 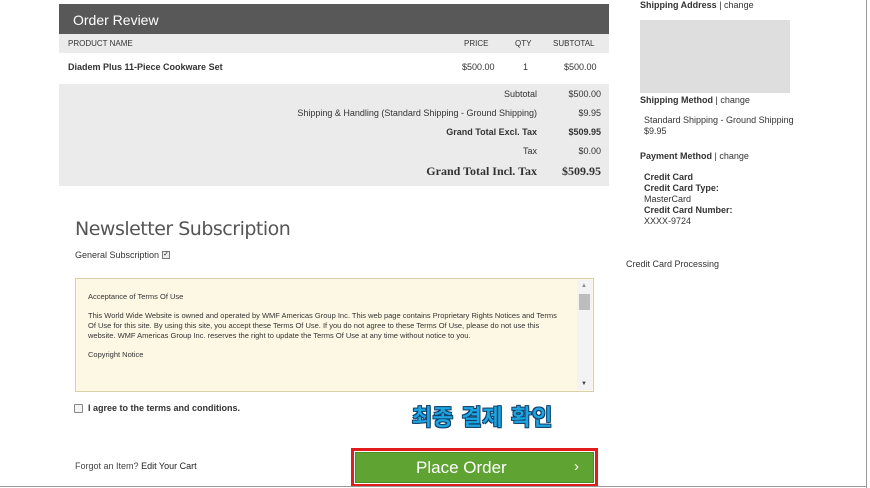 What do you see at coordinates (461, 467) in the screenshot?
I see `place-order-label: Place Order` at bounding box center [461, 467].